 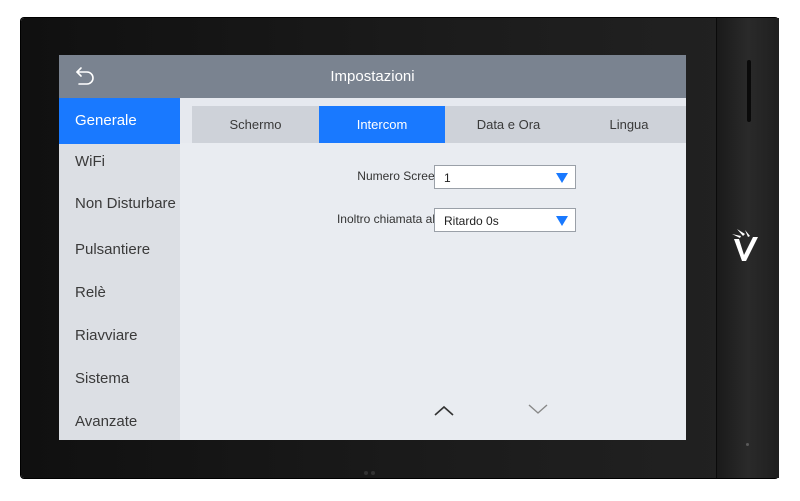 I want to click on screenshot-count-label: Numero Screenshot, so click(x=410, y=176).